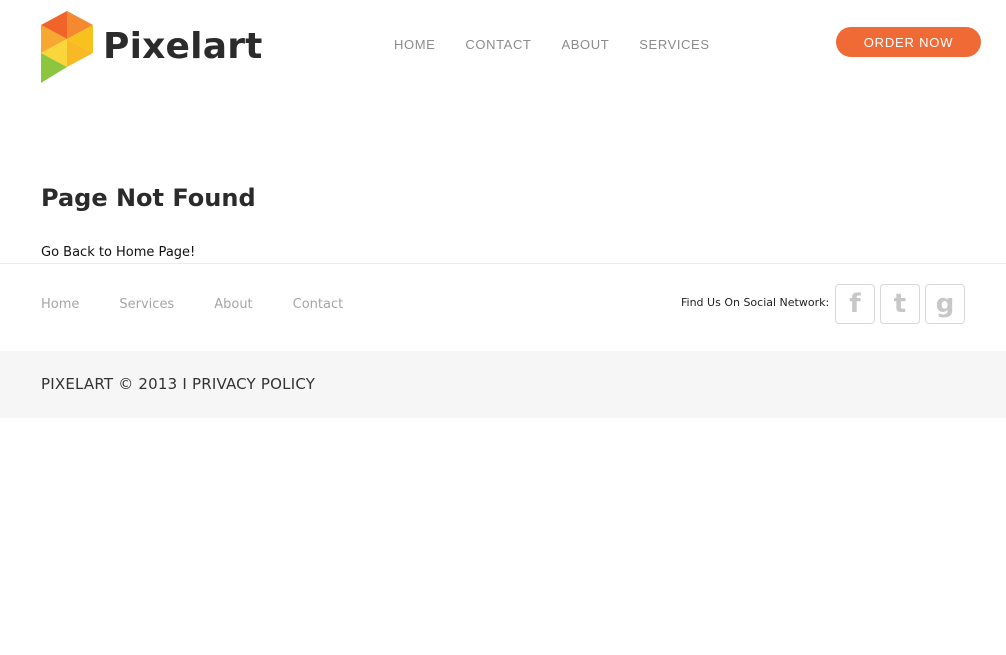 This screenshot has width=1006, height=655. What do you see at coordinates (178, 384) in the screenshot?
I see `copyright-text: PIXELART © 2013 I PRIVACY POLICY` at bounding box center [178, 384].